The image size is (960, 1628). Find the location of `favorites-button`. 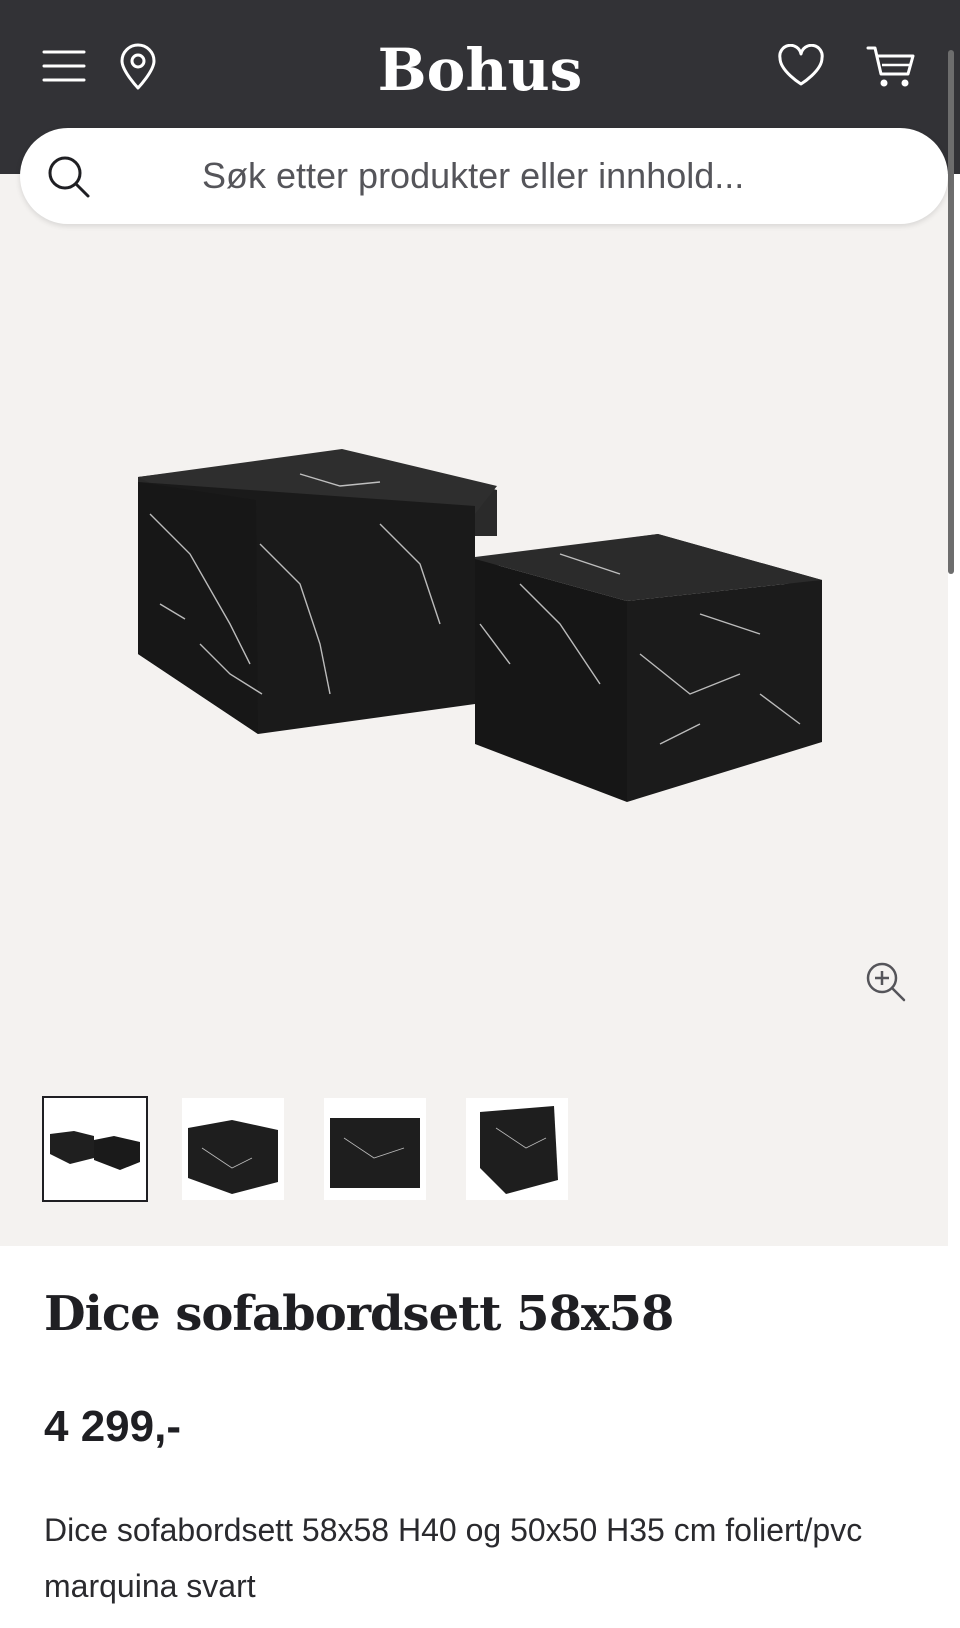

favorites-button is located at coordinates (801, 66).